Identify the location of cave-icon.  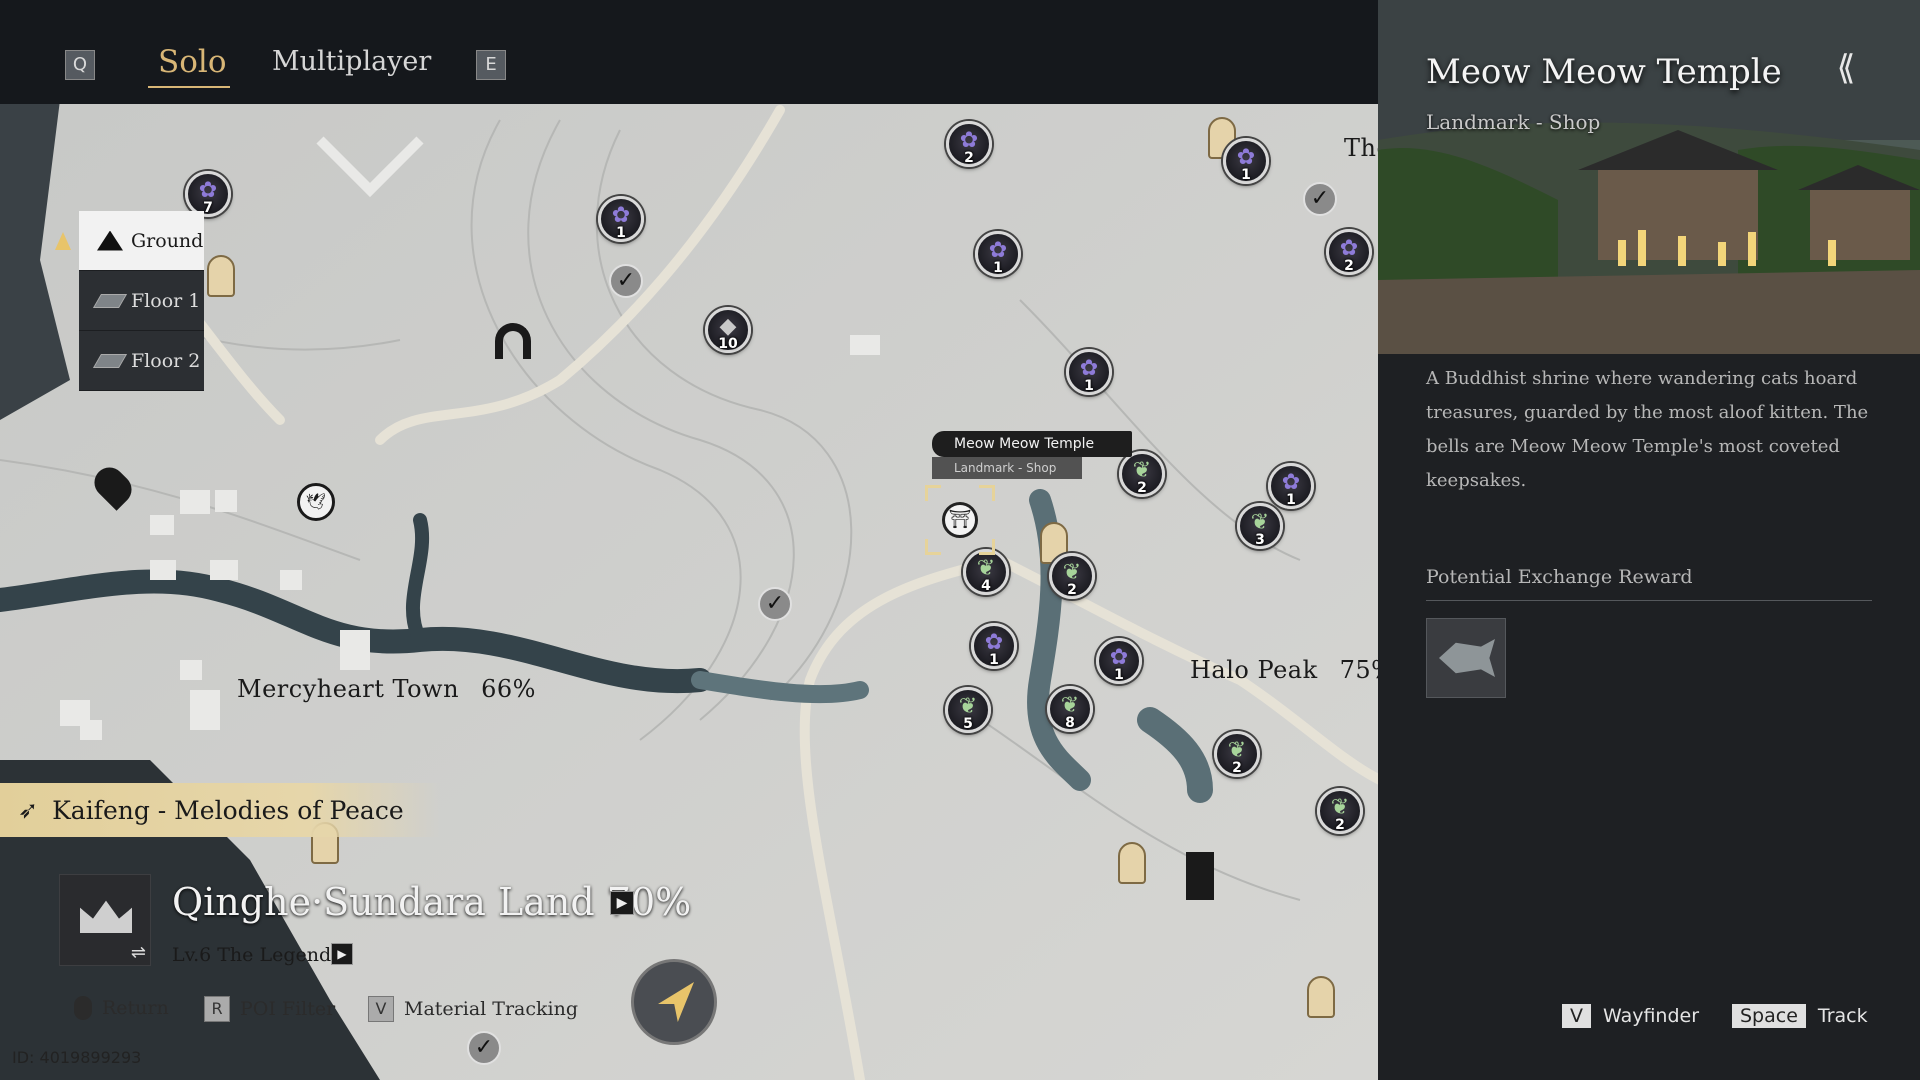
(513, 341).